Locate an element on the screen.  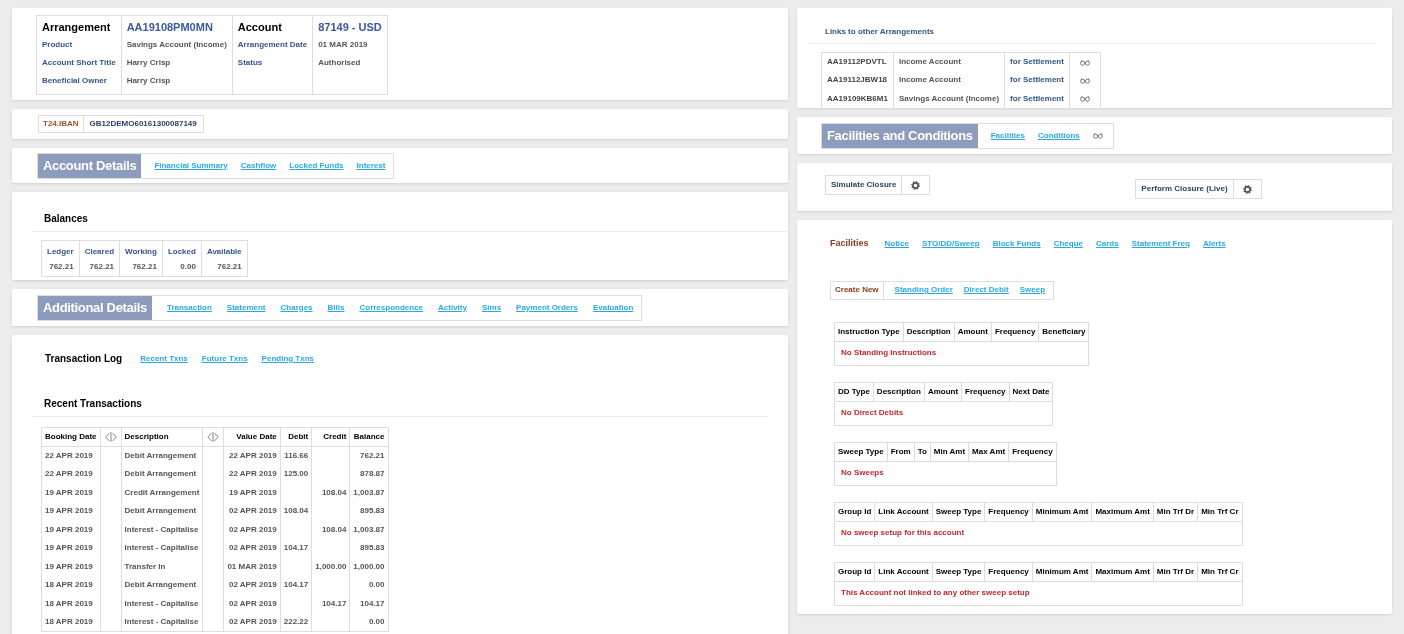
tab-link: Evaluation is located at coordinates (613, 307).